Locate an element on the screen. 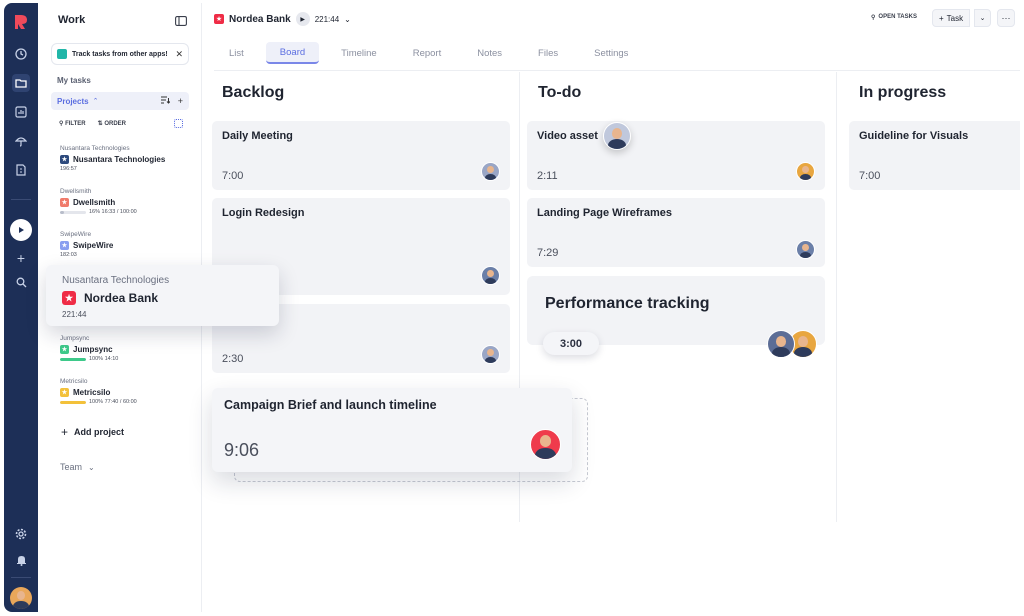 The width and height of the screenshot is (1024, 616). open-tasks-button: ⚲ OPEN TASKS is located at coordinates (894, 17).